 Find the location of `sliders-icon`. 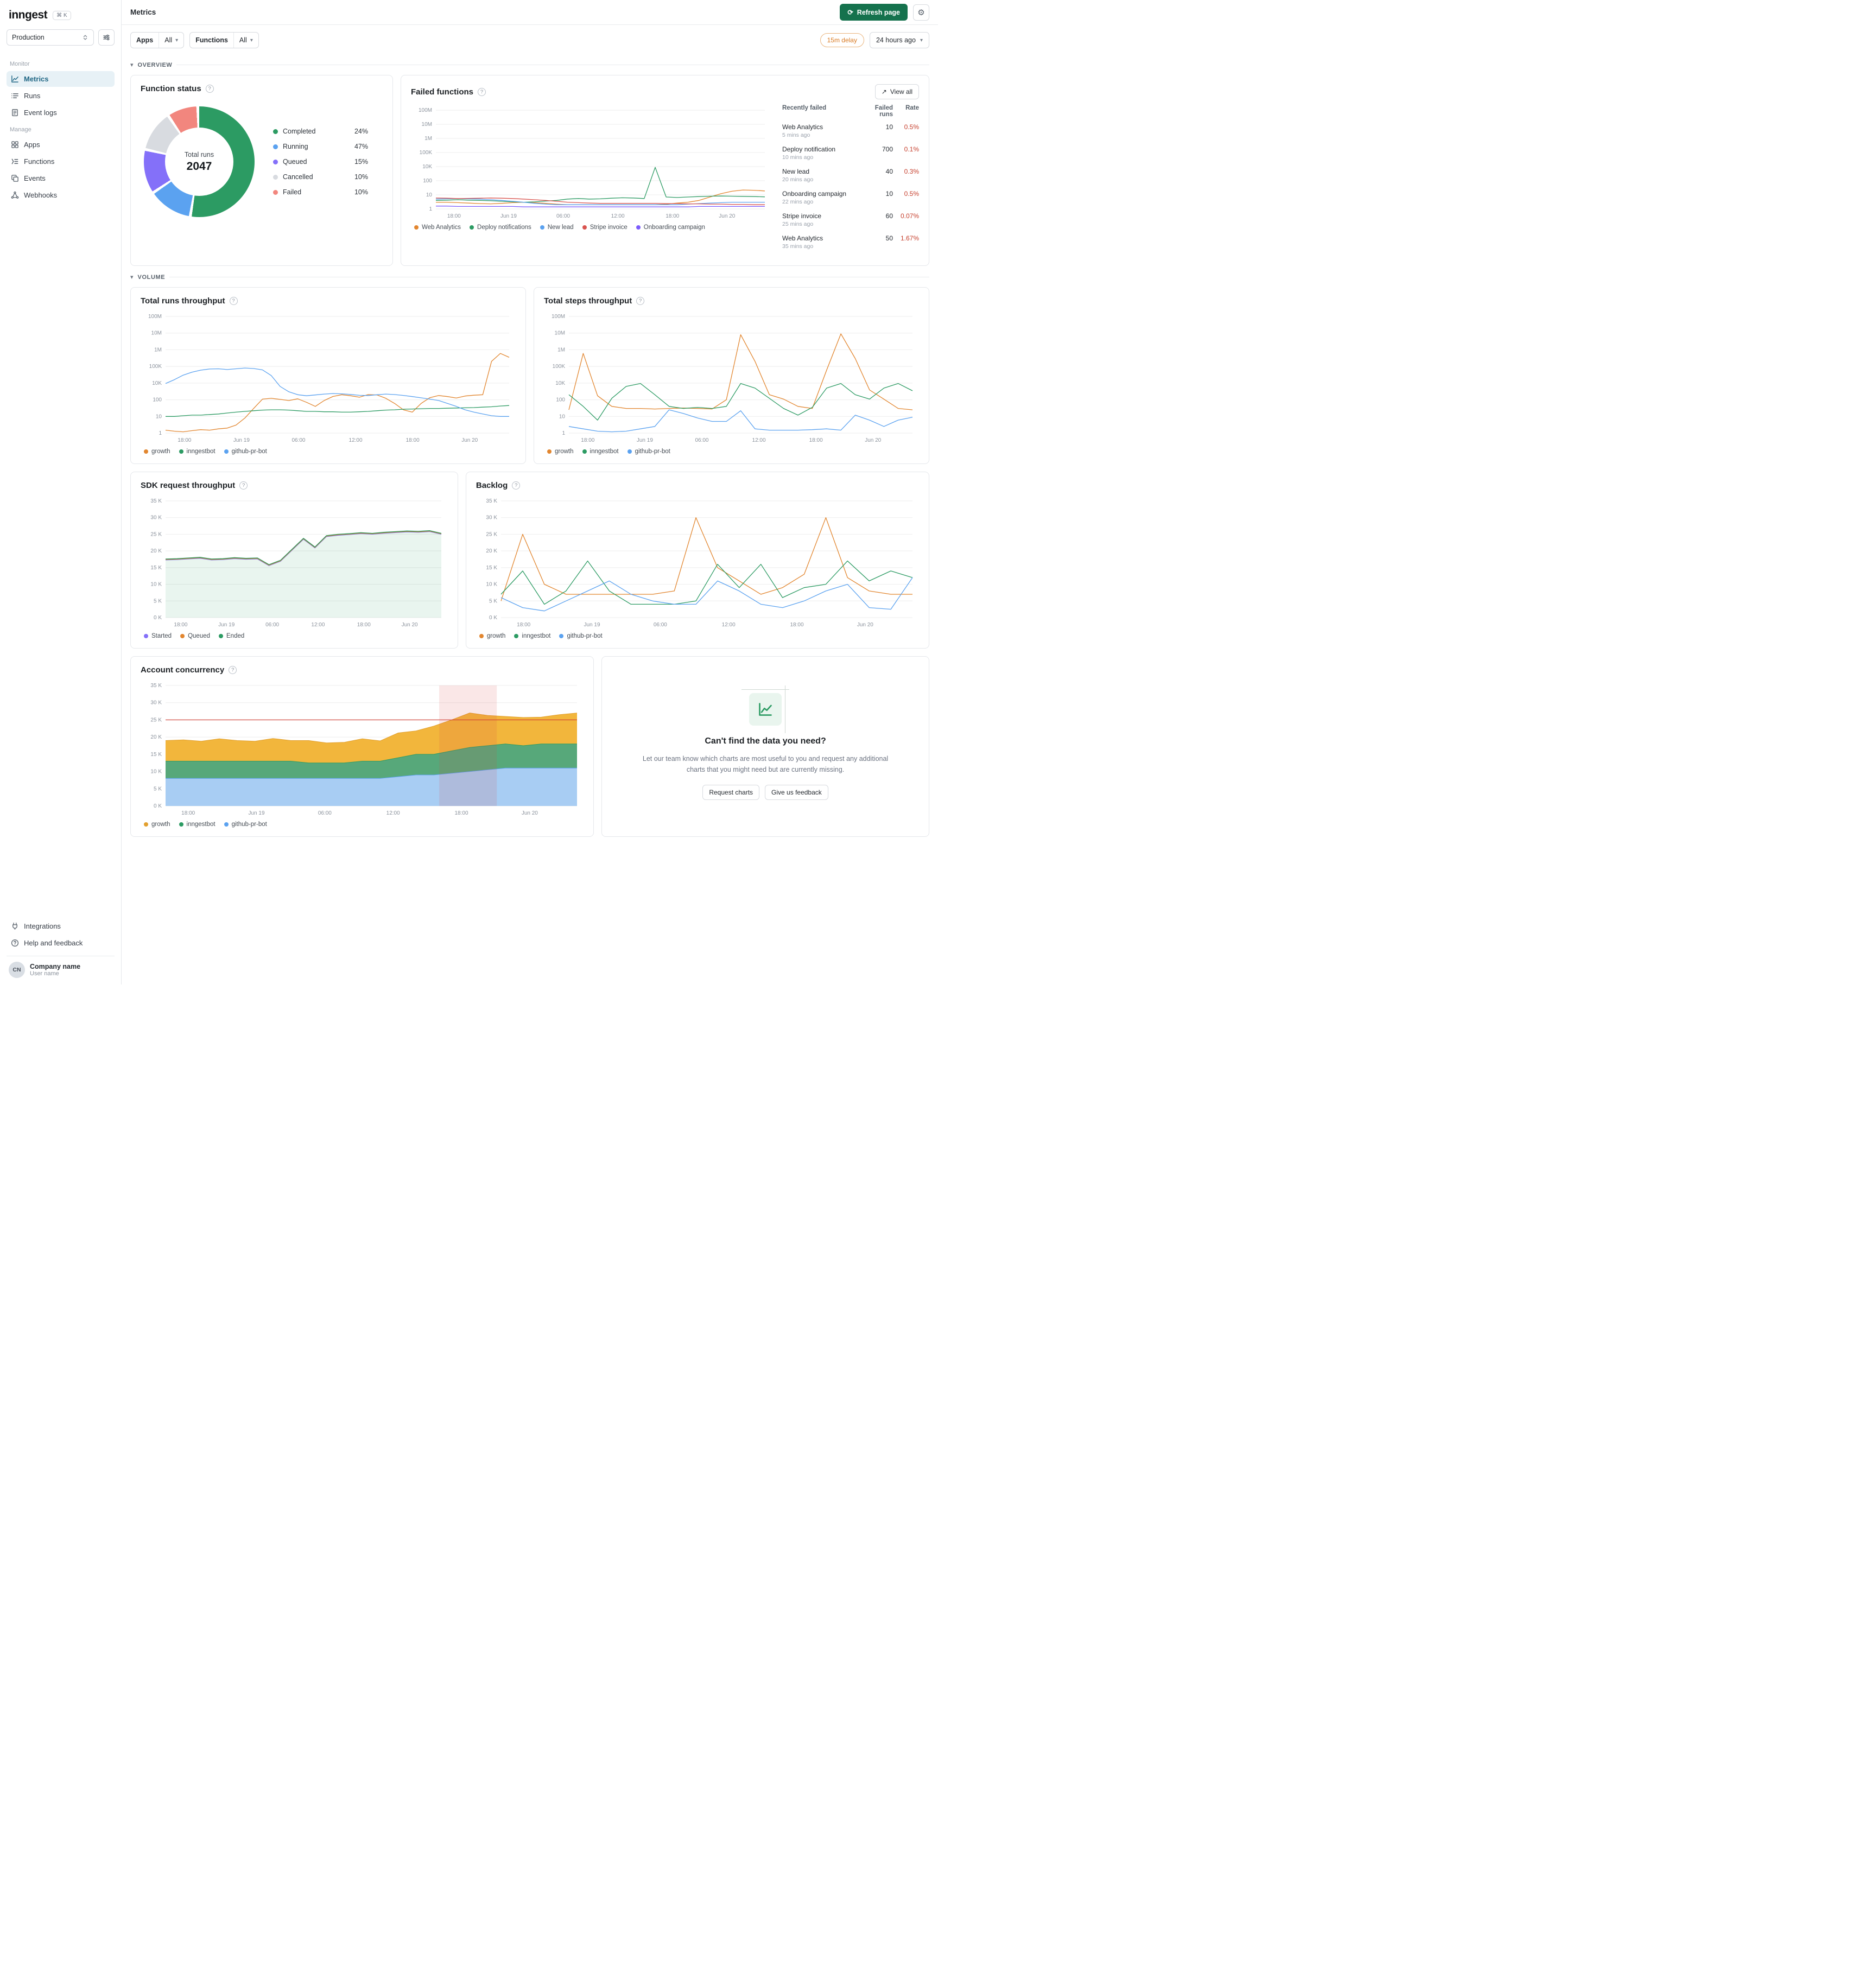

sliders-icon is located at coordinates (106, 37).